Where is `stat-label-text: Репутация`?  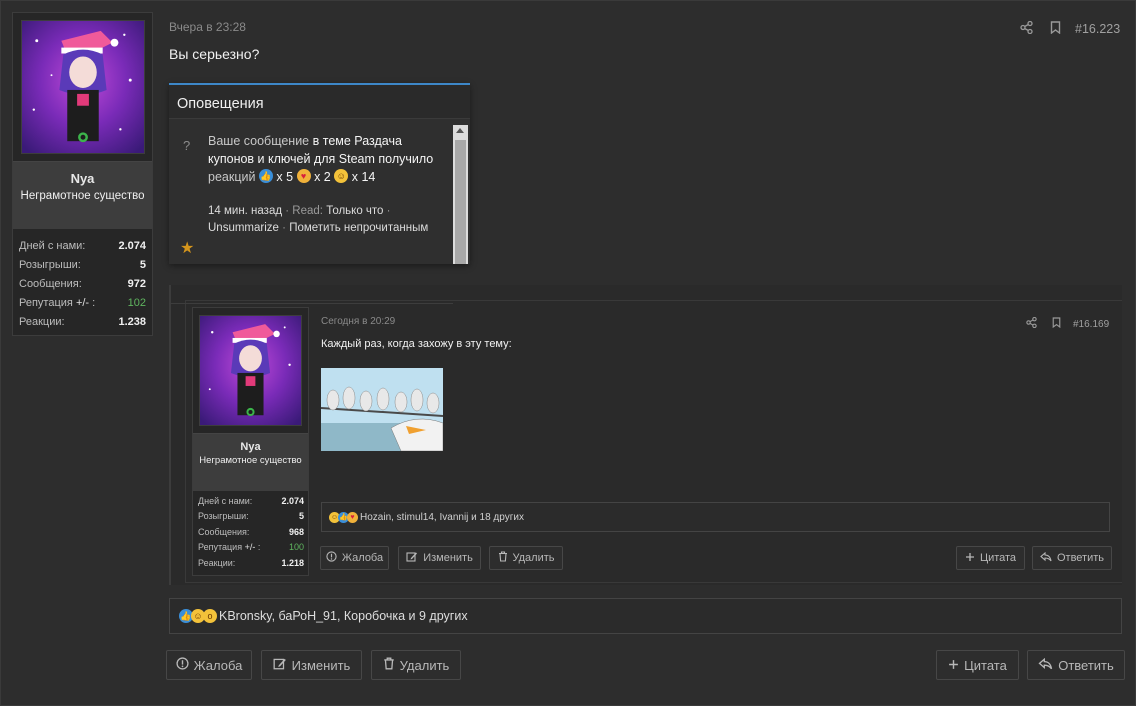
stat-label-text: Репутация is located at coordinates (220, 547).